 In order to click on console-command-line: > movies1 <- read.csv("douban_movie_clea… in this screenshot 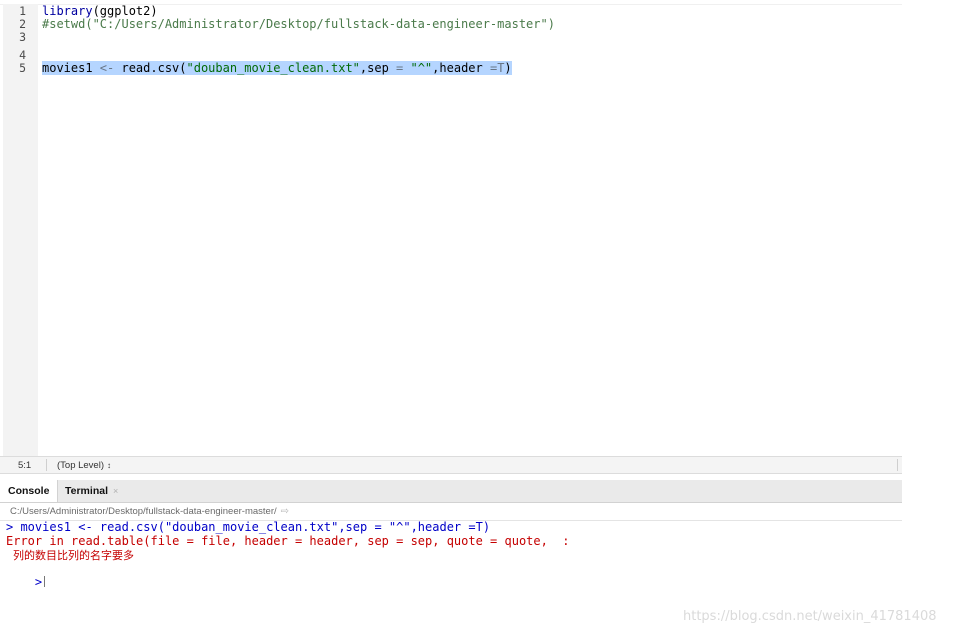, I will do `click(248, 527)`.